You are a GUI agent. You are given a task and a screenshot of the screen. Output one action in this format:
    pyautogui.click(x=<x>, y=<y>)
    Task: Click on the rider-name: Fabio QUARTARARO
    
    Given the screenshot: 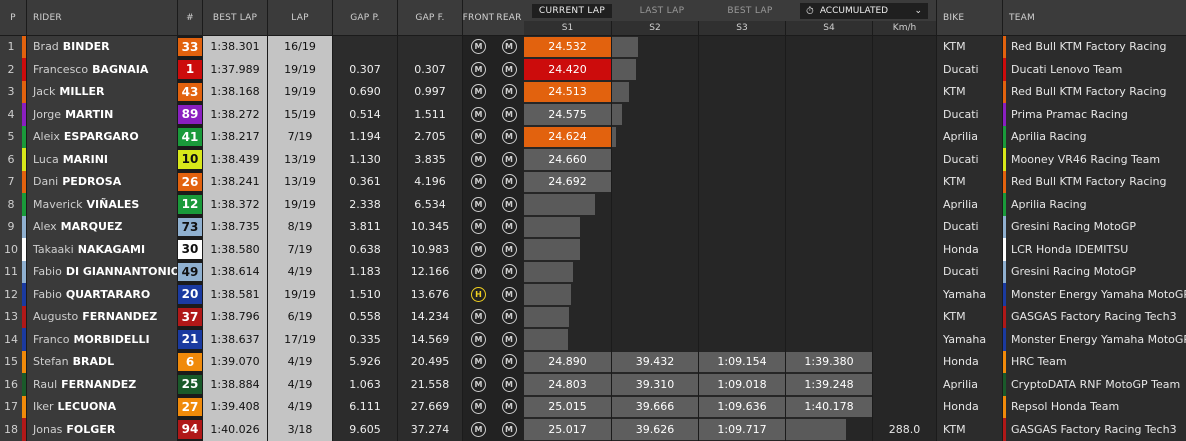 What is the action you would take?
    pyautogui.click(x=102, y=294)
    